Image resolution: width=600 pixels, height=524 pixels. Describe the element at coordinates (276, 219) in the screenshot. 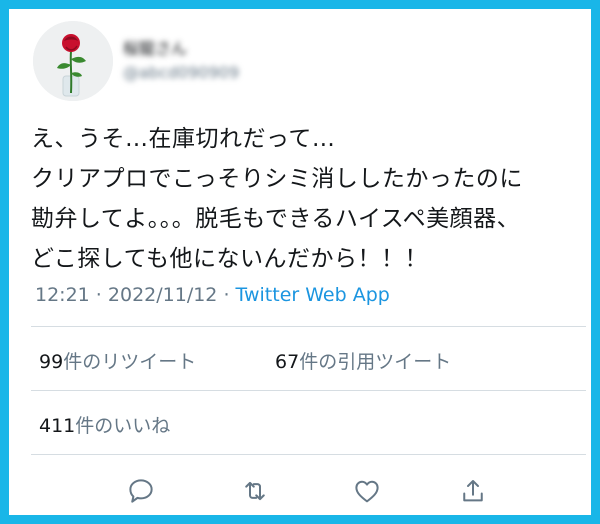

I see `tweet-line-3: 勘弁してよ。。。脱毛もできるハイスペ美顔器、` at that location.